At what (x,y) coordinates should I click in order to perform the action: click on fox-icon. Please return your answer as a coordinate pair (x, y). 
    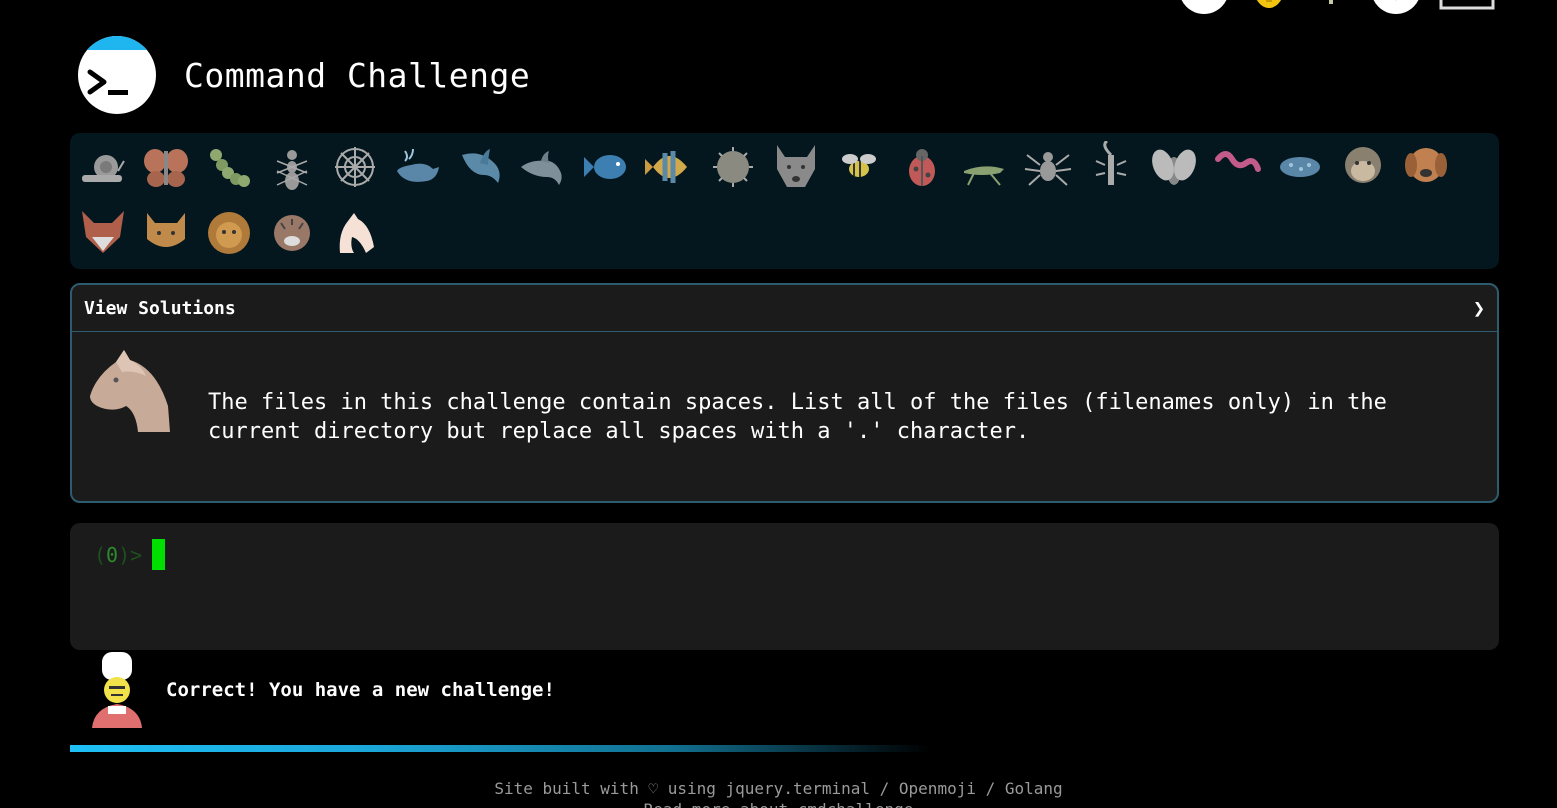
    Looking at the image, I should click on (102, 233).